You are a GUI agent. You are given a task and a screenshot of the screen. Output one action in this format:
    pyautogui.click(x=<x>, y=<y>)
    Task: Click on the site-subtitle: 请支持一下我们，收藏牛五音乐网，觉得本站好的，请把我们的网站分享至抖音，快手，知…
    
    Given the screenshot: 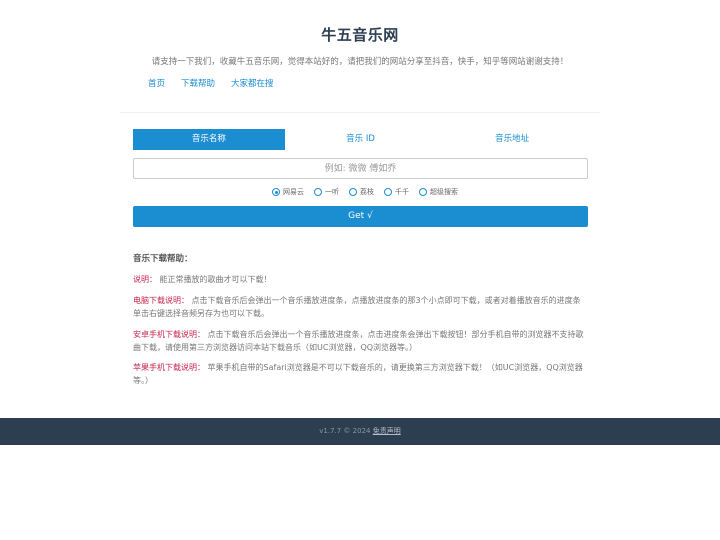 What is the action you would take?
    pyautogui.click(x=360, y=62)
    